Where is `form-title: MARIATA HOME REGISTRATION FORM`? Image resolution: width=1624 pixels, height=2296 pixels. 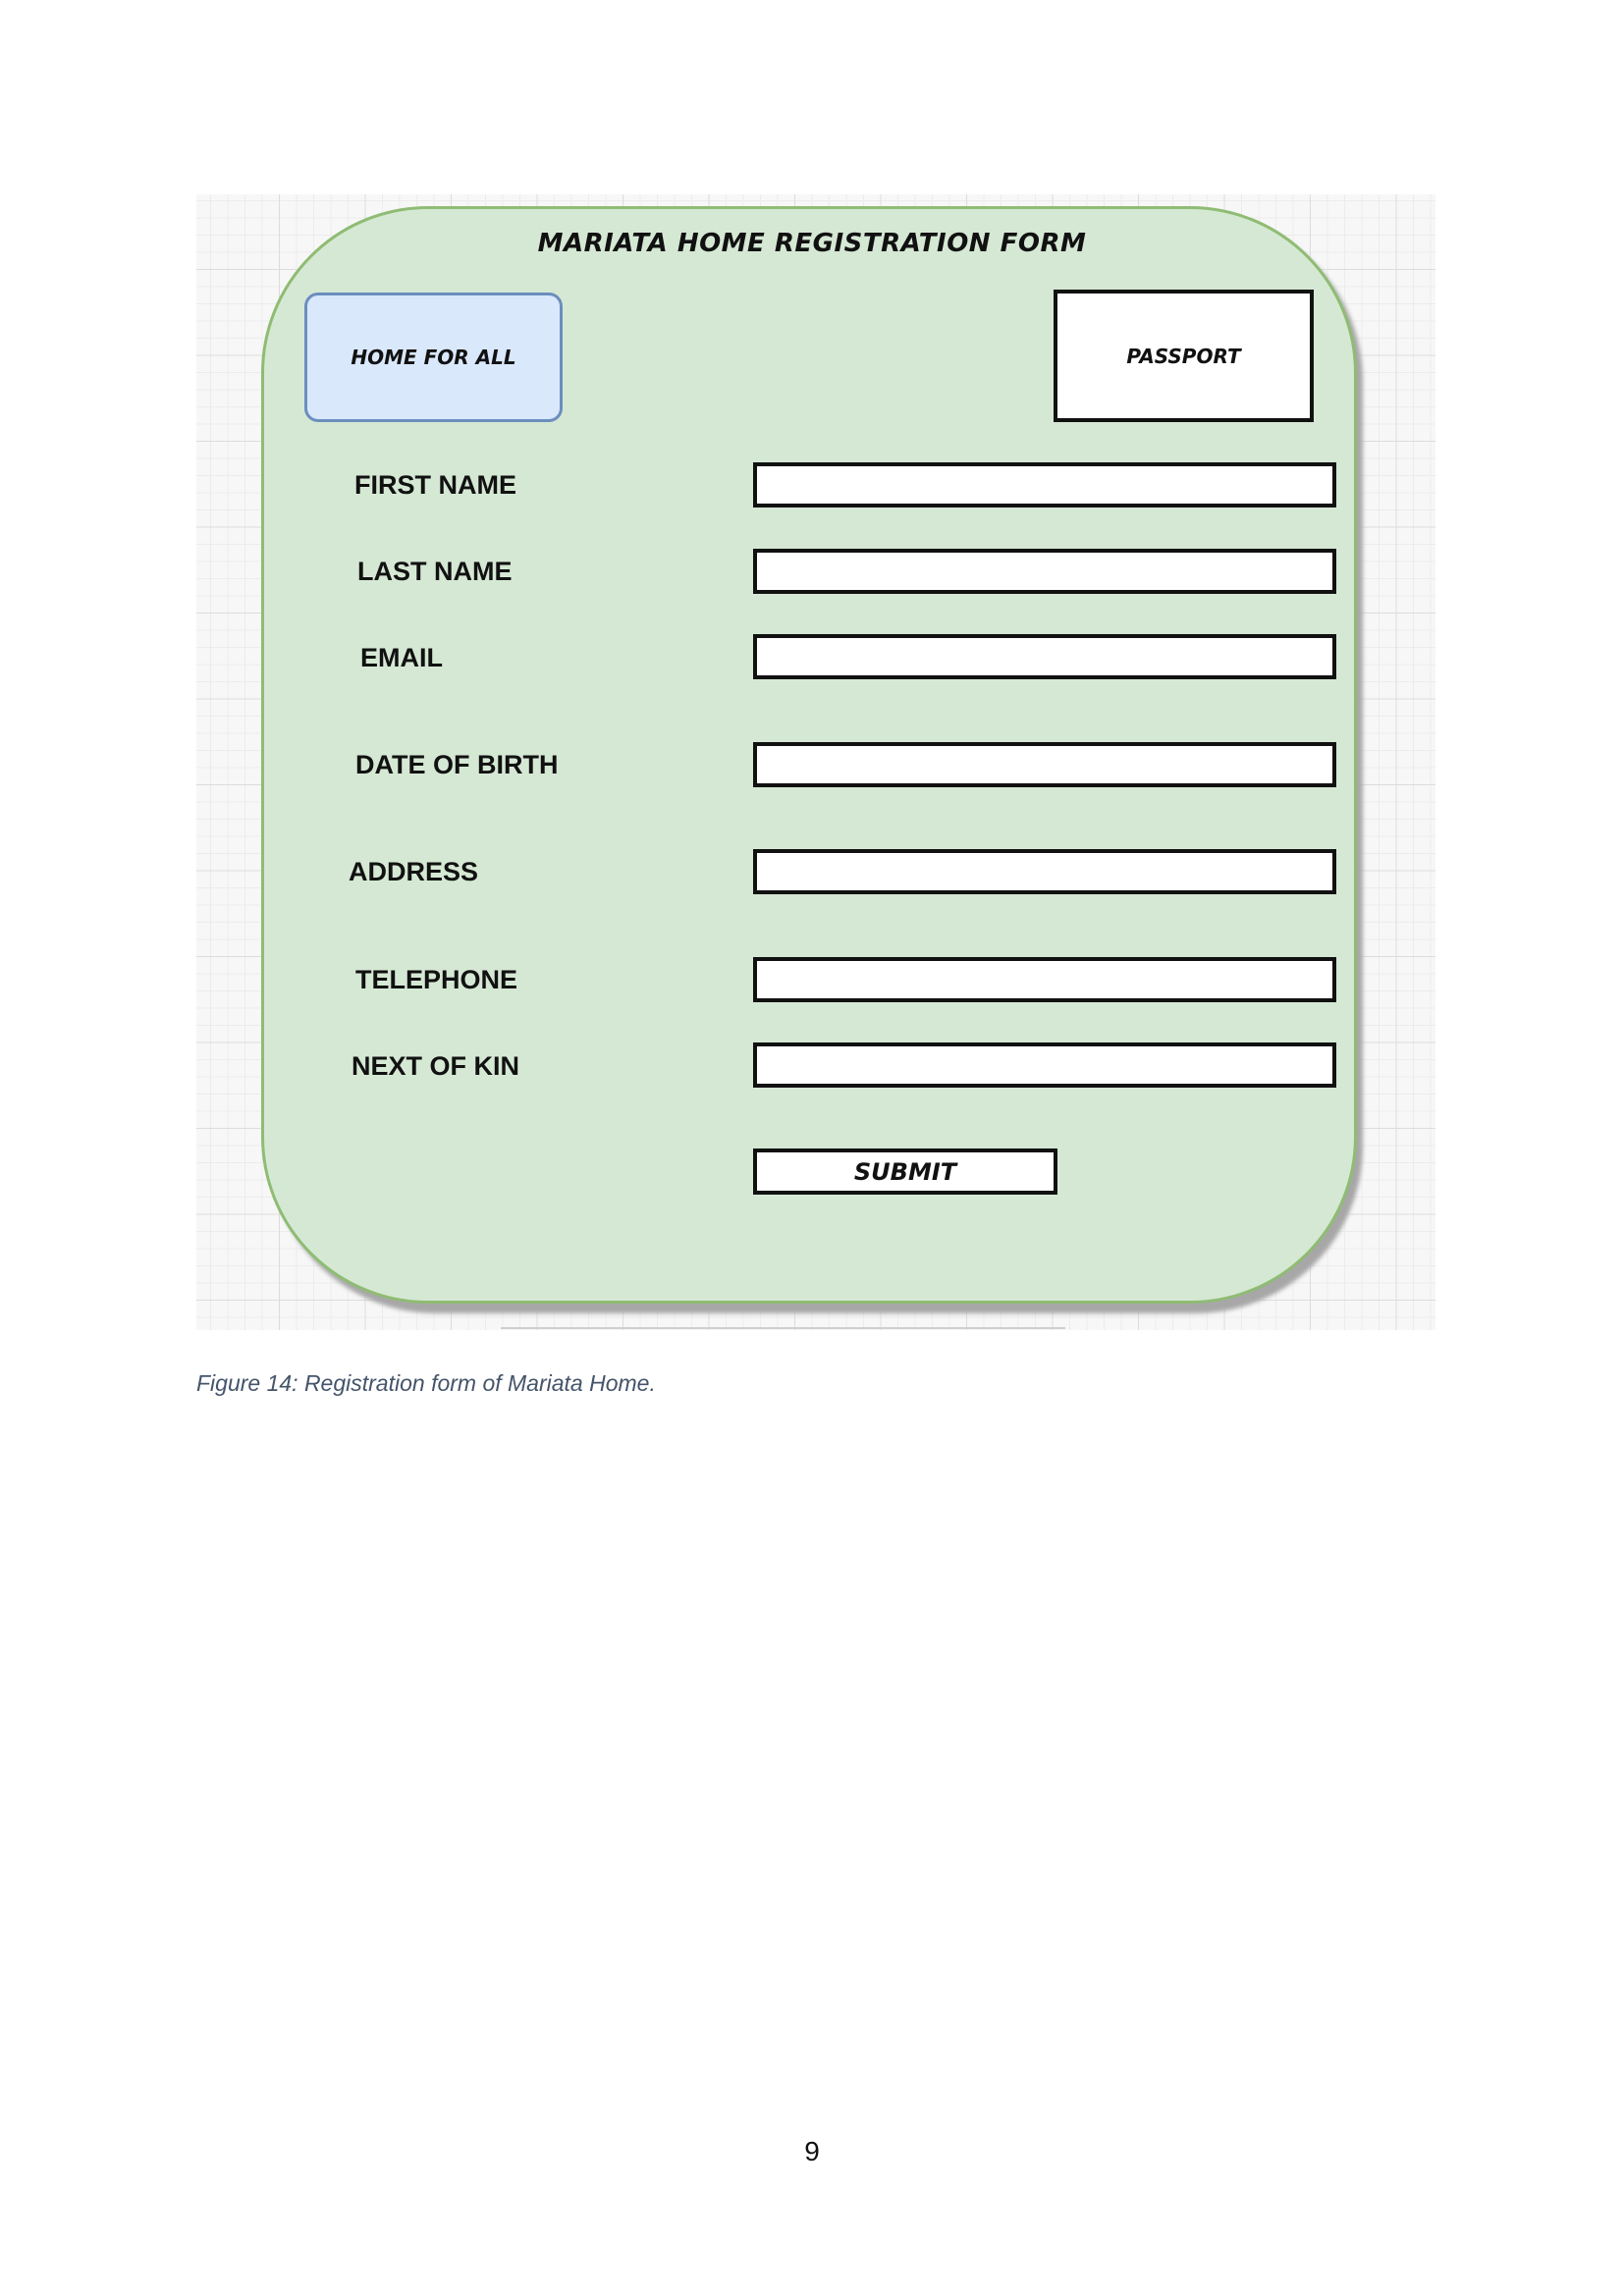 form-title: MARIATA HOME REGISTRATION FORM is located at coordinates (812, 244).